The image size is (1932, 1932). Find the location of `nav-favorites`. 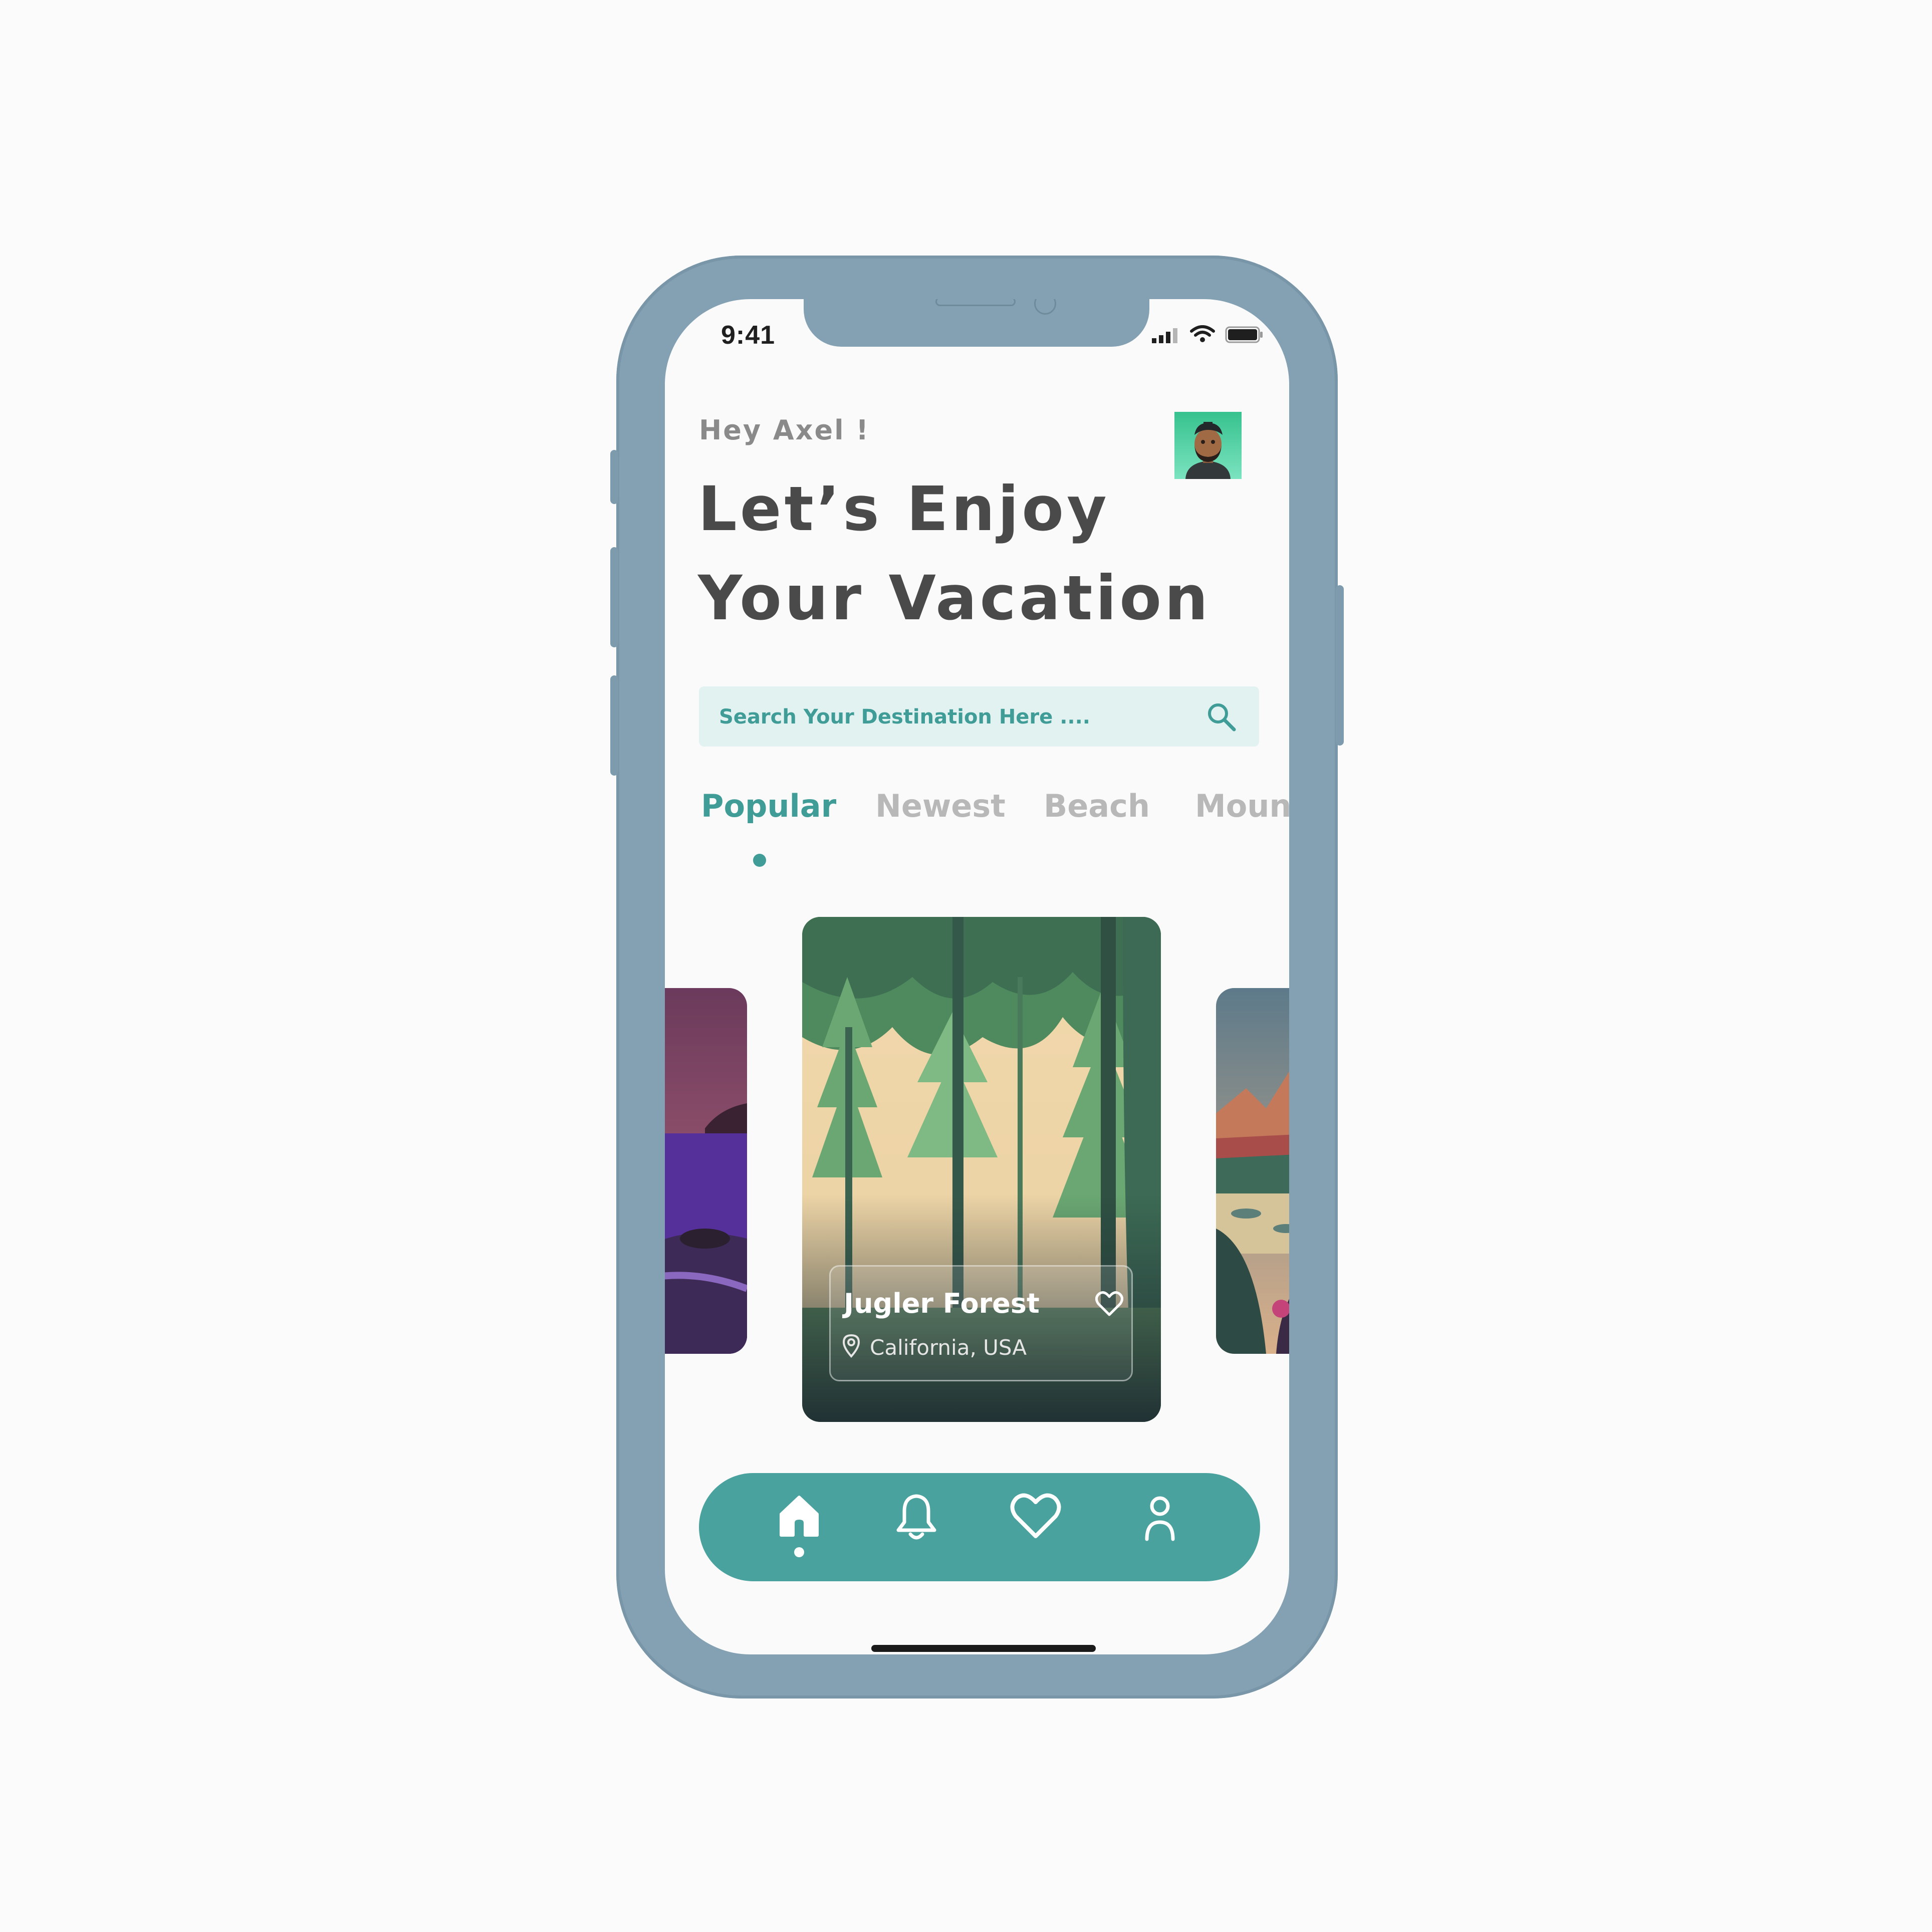

nav-favorites is located at coordinates (1036, 1527).